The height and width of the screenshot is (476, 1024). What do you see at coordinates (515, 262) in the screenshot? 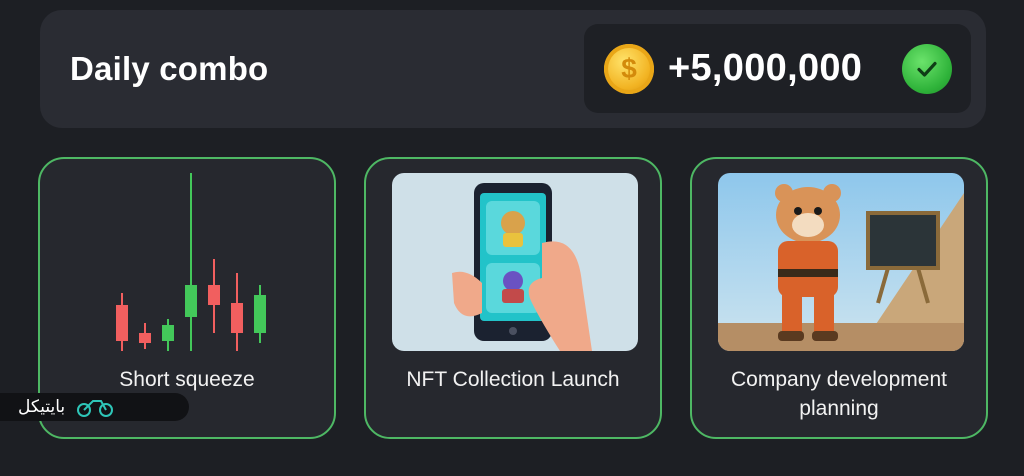
I see `phone-nft-illustration` at bounding box center [515, 262].